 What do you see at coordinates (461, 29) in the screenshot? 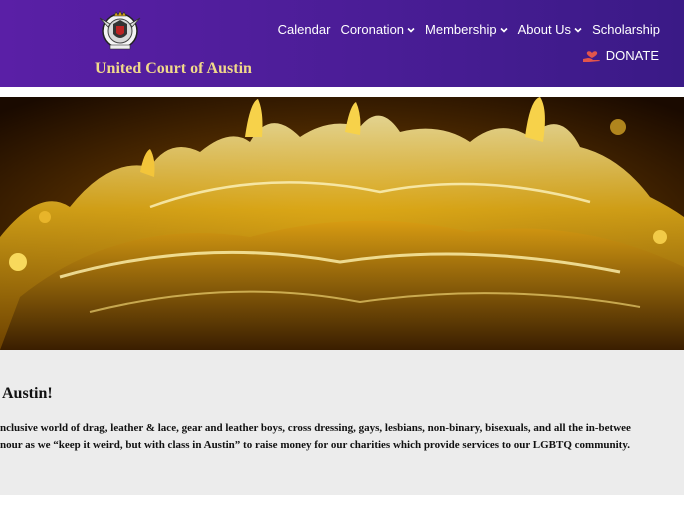
I see `nav-membership-label: Membership` at bounding box center [461, 29].